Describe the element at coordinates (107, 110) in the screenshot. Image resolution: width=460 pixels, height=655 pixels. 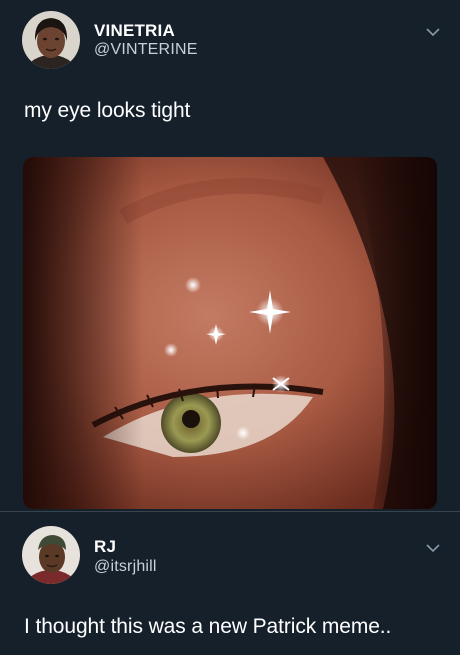
I see `tweet-text: my eye looks tight` at that location.